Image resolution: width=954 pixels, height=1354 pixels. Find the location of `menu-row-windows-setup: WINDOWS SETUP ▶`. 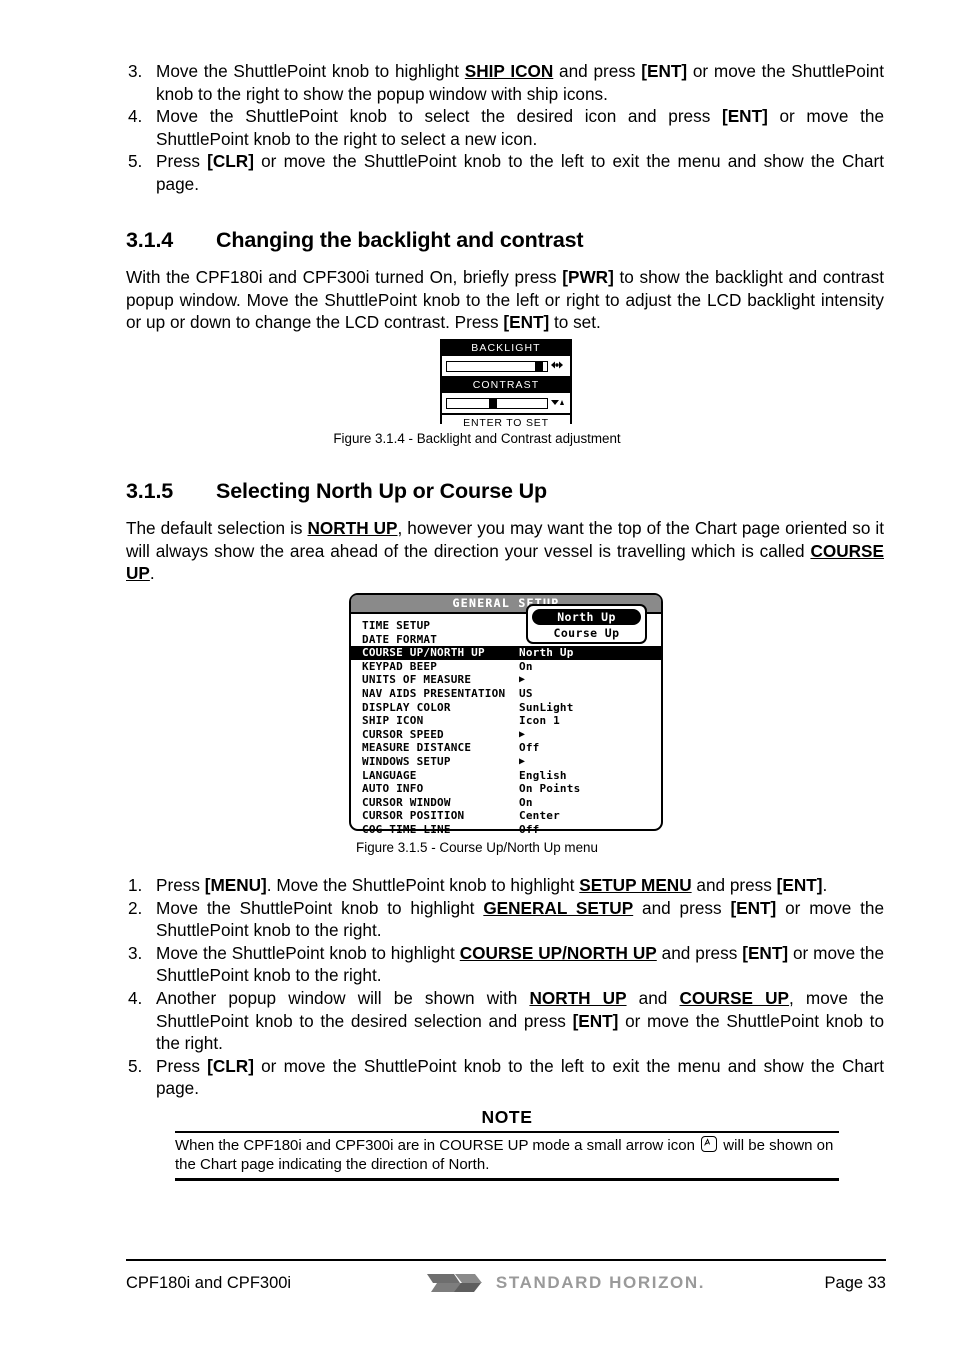

menu-row-windows-setup: WINDOWS SETUP ▶ is located at coordinates (506, 762).